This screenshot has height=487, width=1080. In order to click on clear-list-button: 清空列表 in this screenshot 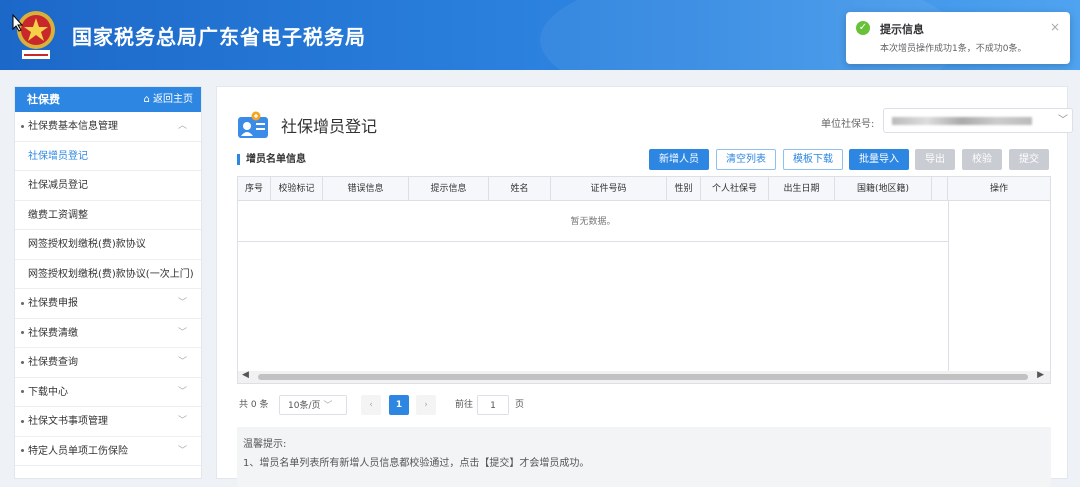, I will do `click(746, 159)`.